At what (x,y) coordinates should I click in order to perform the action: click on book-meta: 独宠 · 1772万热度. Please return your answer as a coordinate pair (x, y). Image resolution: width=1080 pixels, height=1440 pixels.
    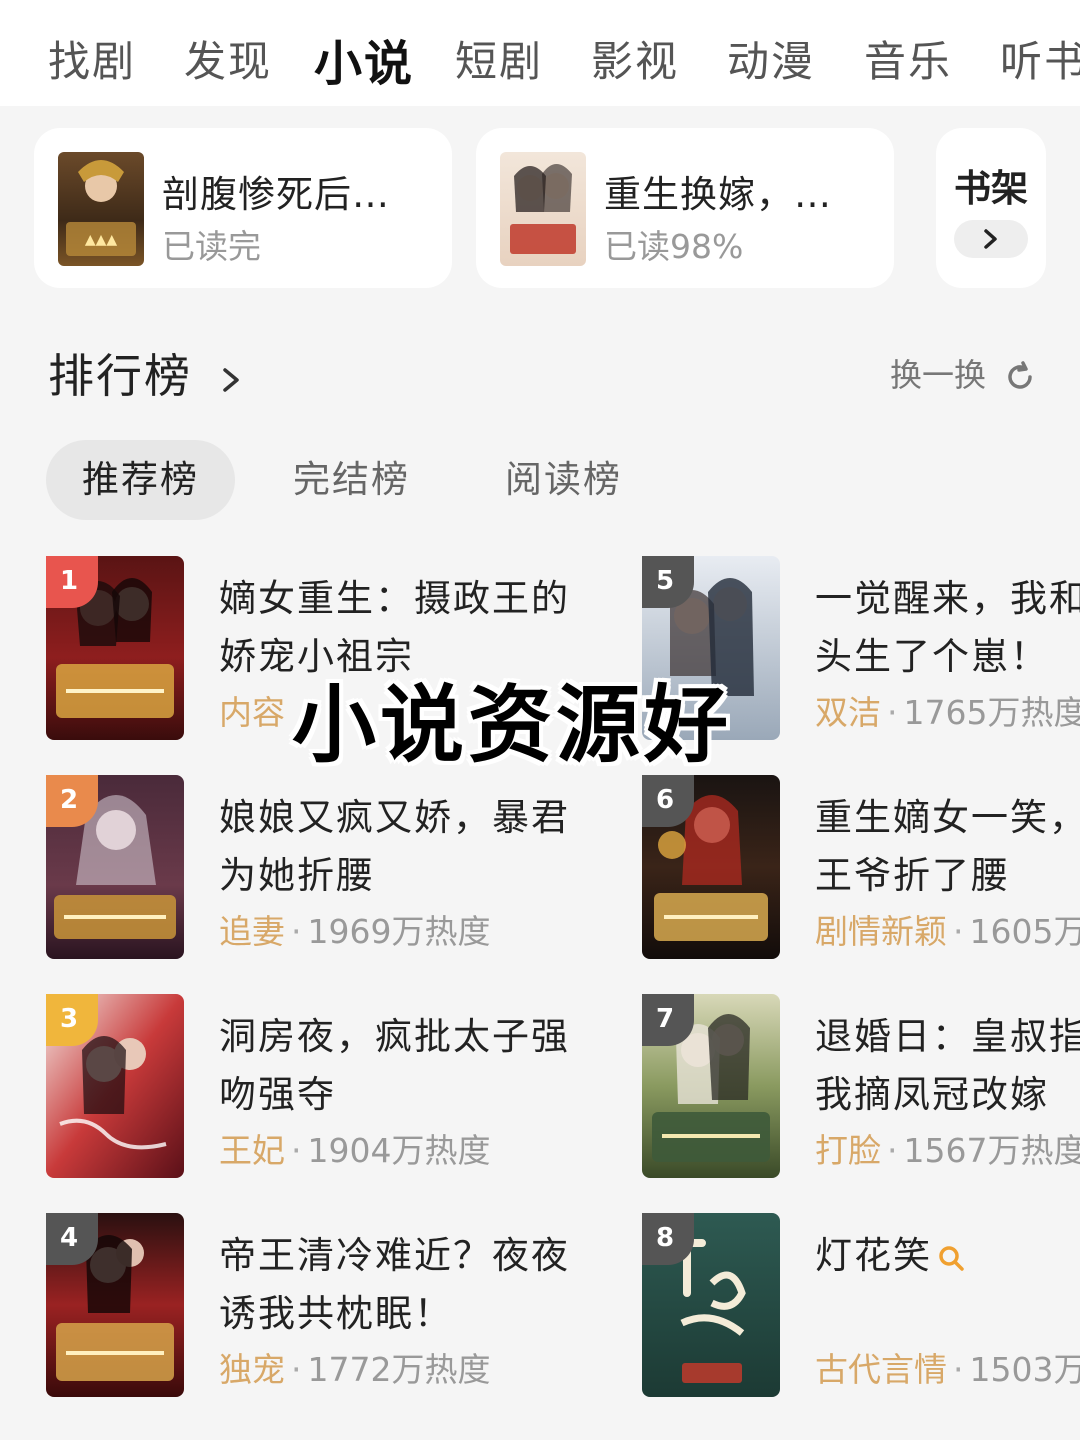
    Looking at the image, I should click on (355, 1369).